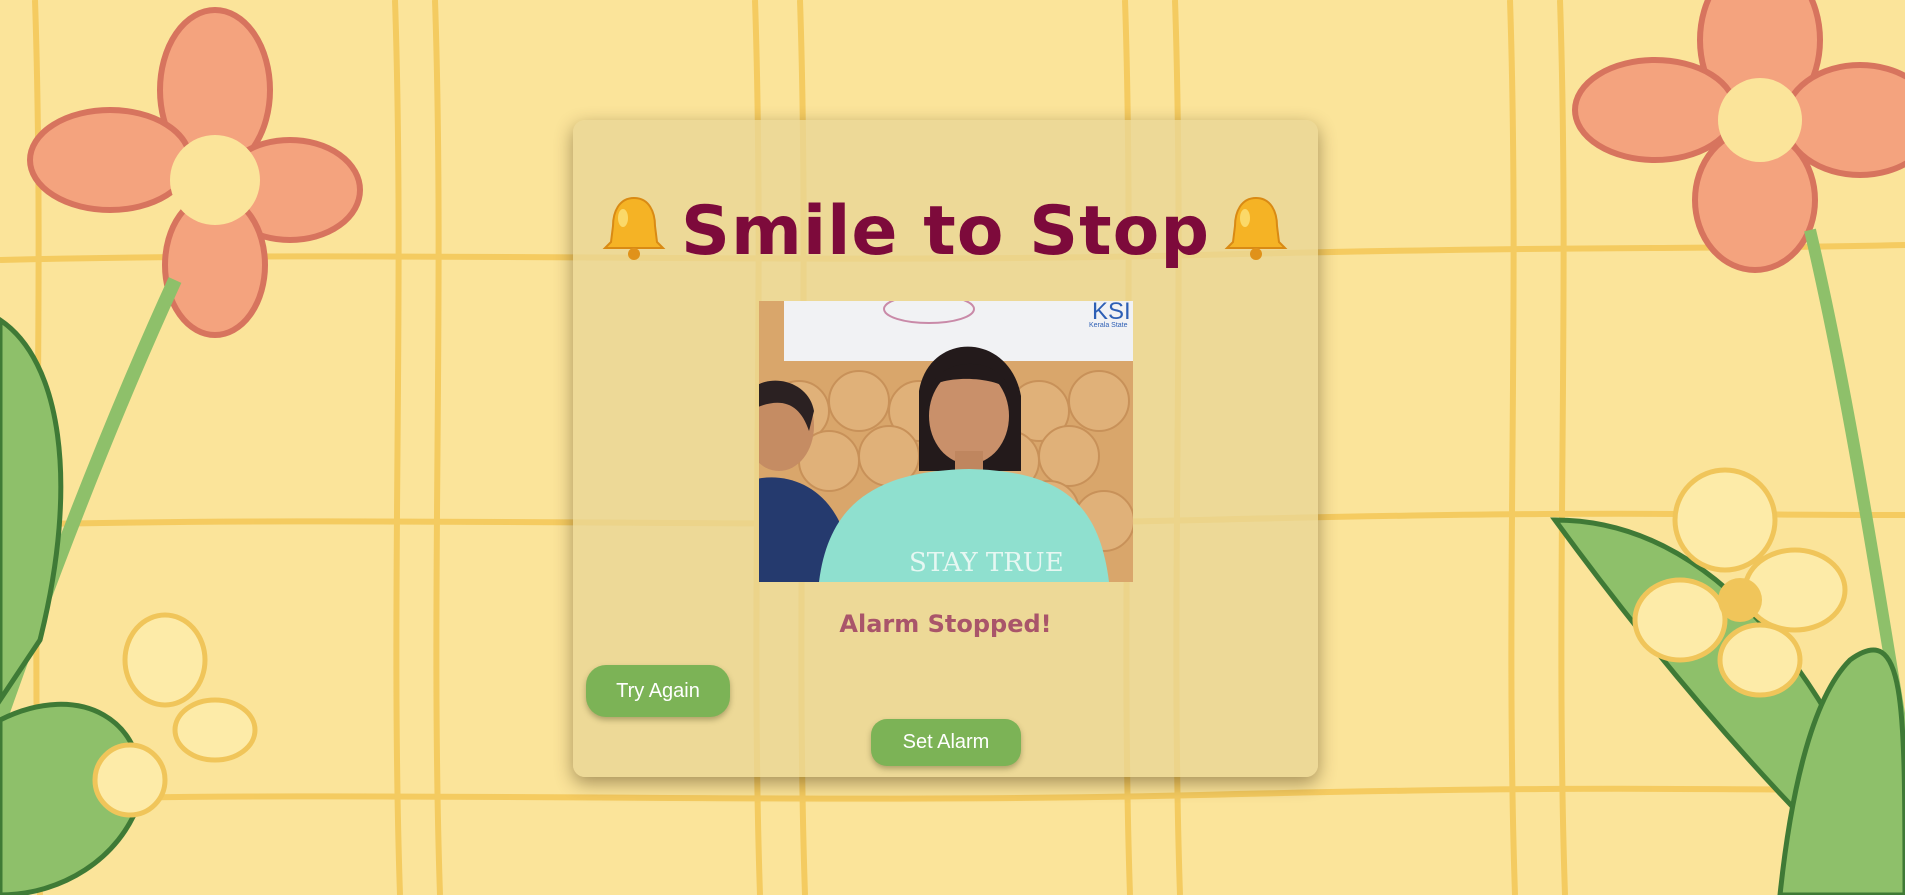  What do you see at coordinates (1256, 228) in the screenshot?
I see `bell-icon` at bounding box center [1256, 228].